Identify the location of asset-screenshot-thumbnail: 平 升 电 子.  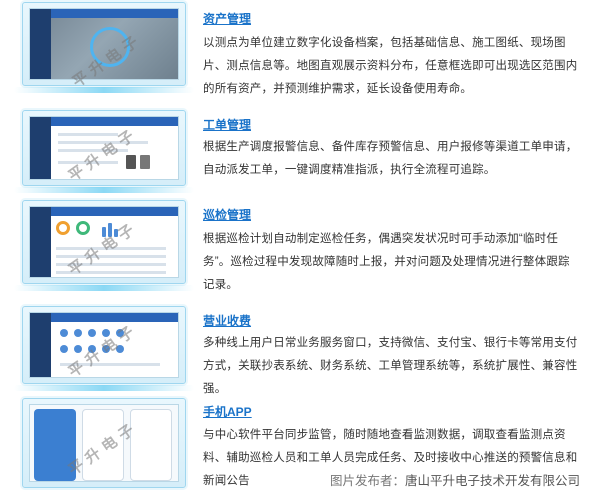
(104, 46).